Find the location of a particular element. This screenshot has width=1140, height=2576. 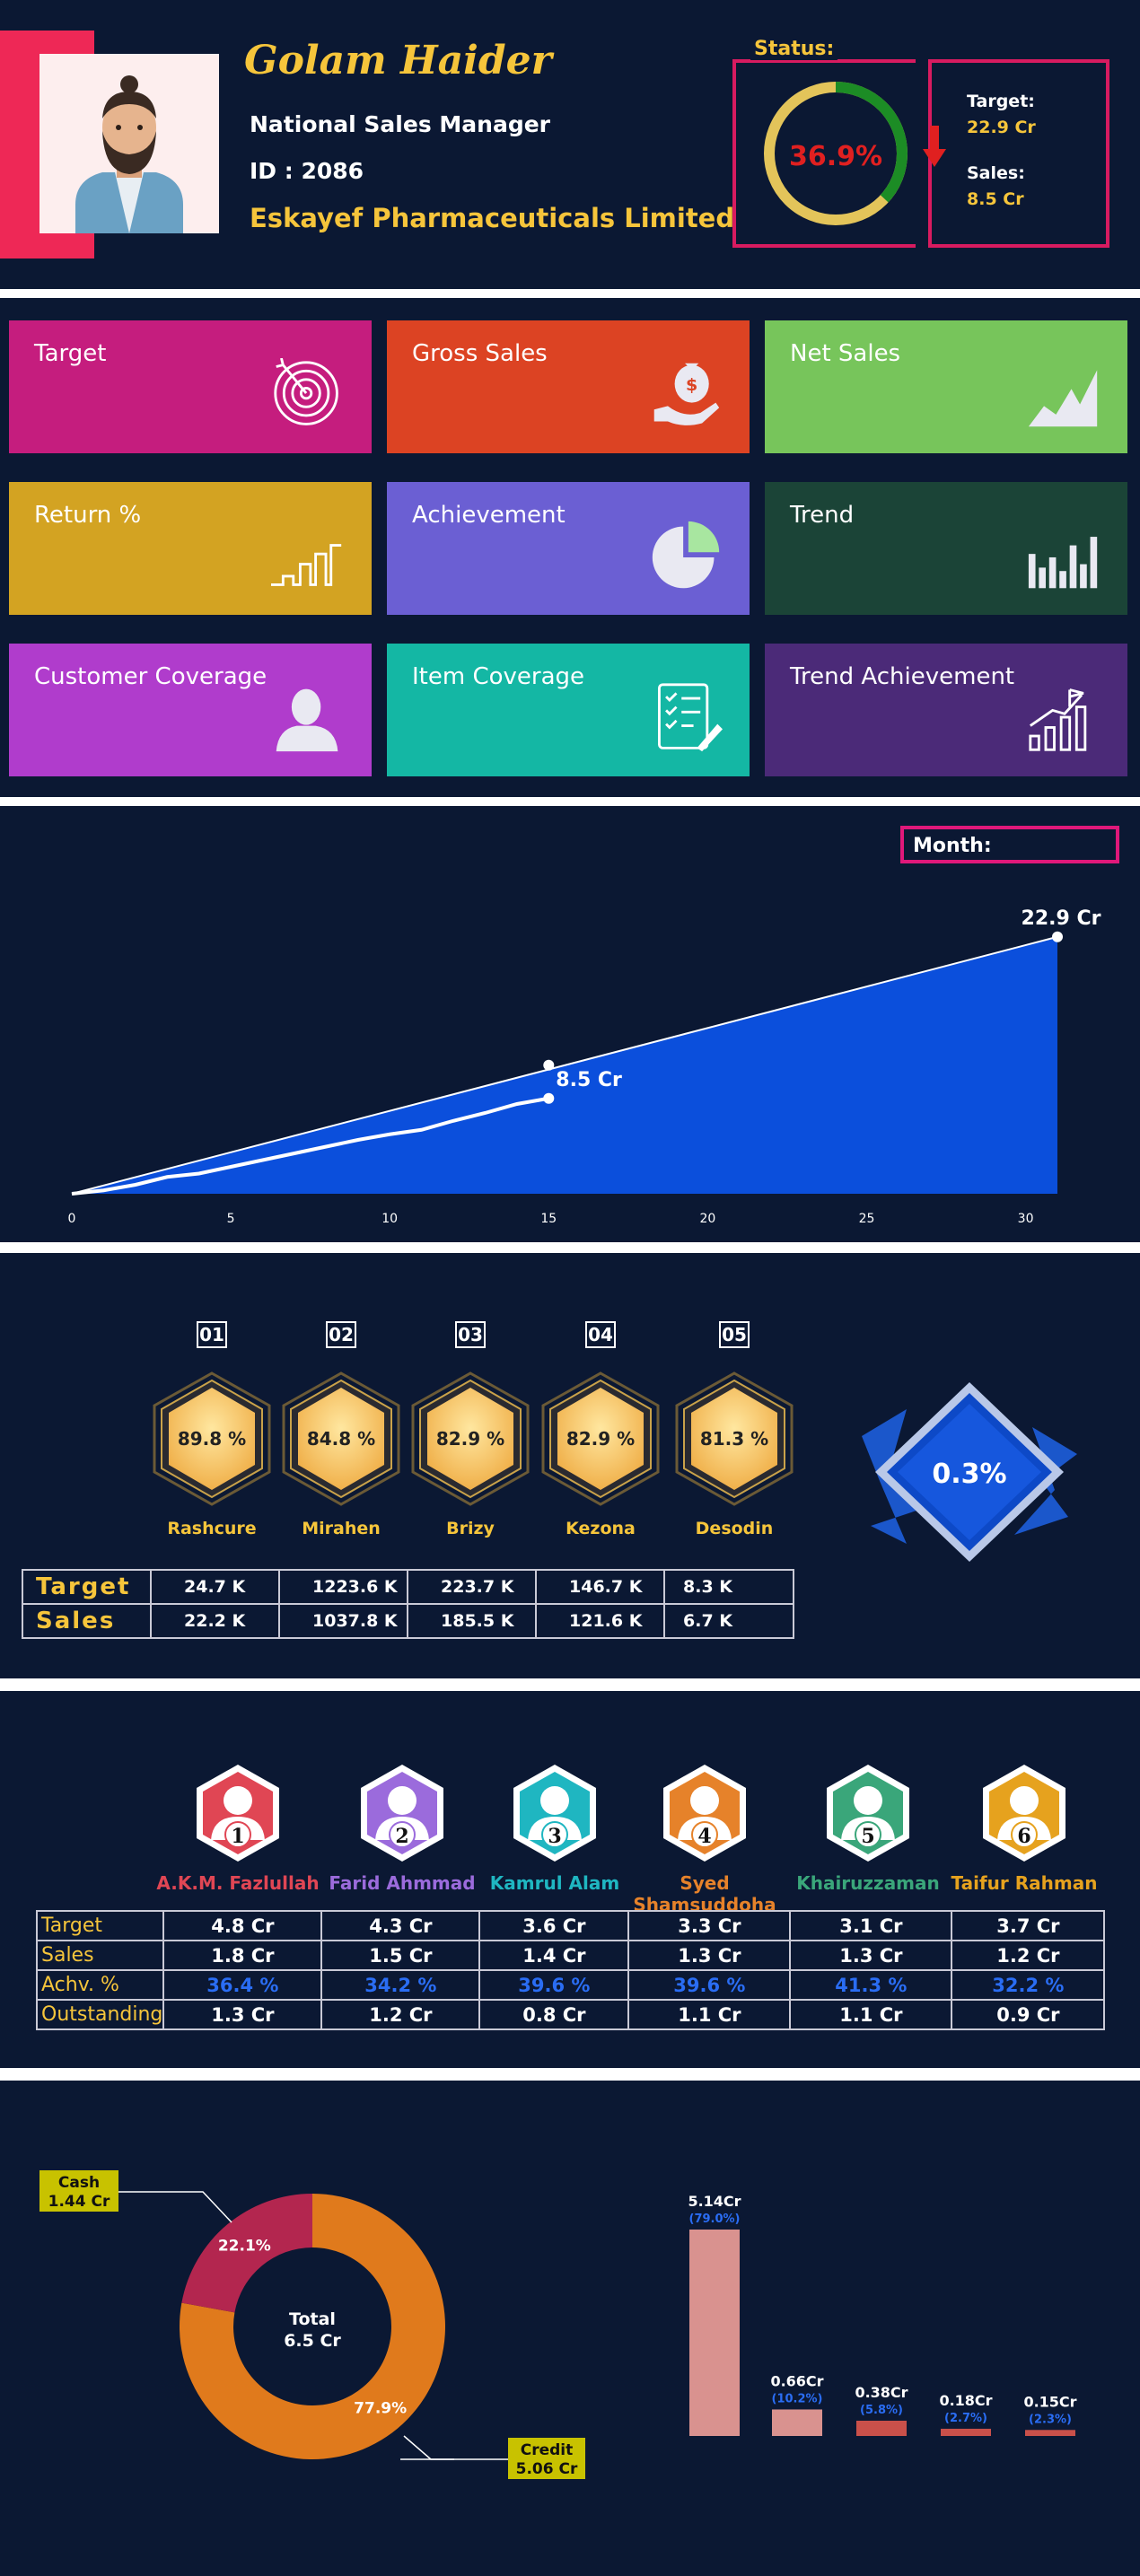

x-tick-label: 0 is located at coordinates (72, 1219).